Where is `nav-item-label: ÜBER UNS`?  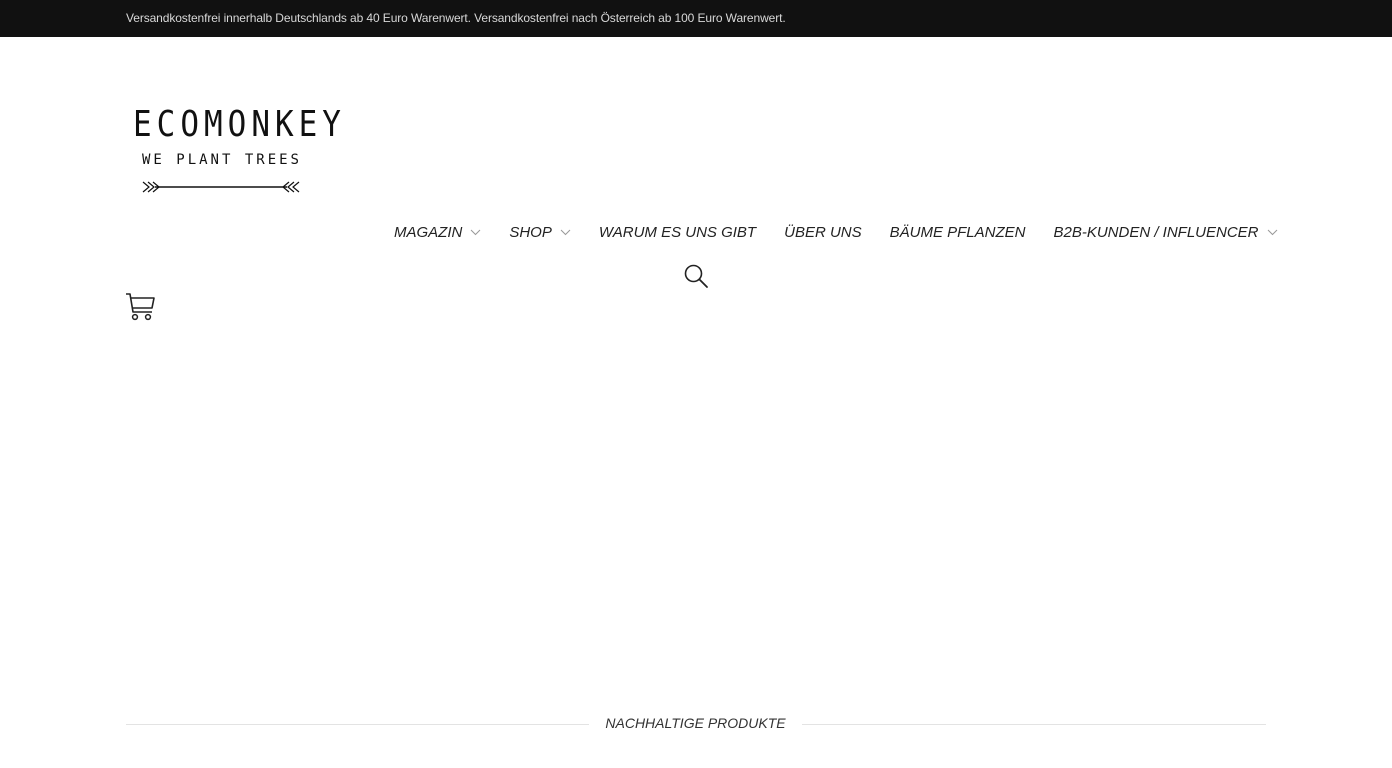
nav-item-label: ÜBER UNS is located at coordinates (823, 232).